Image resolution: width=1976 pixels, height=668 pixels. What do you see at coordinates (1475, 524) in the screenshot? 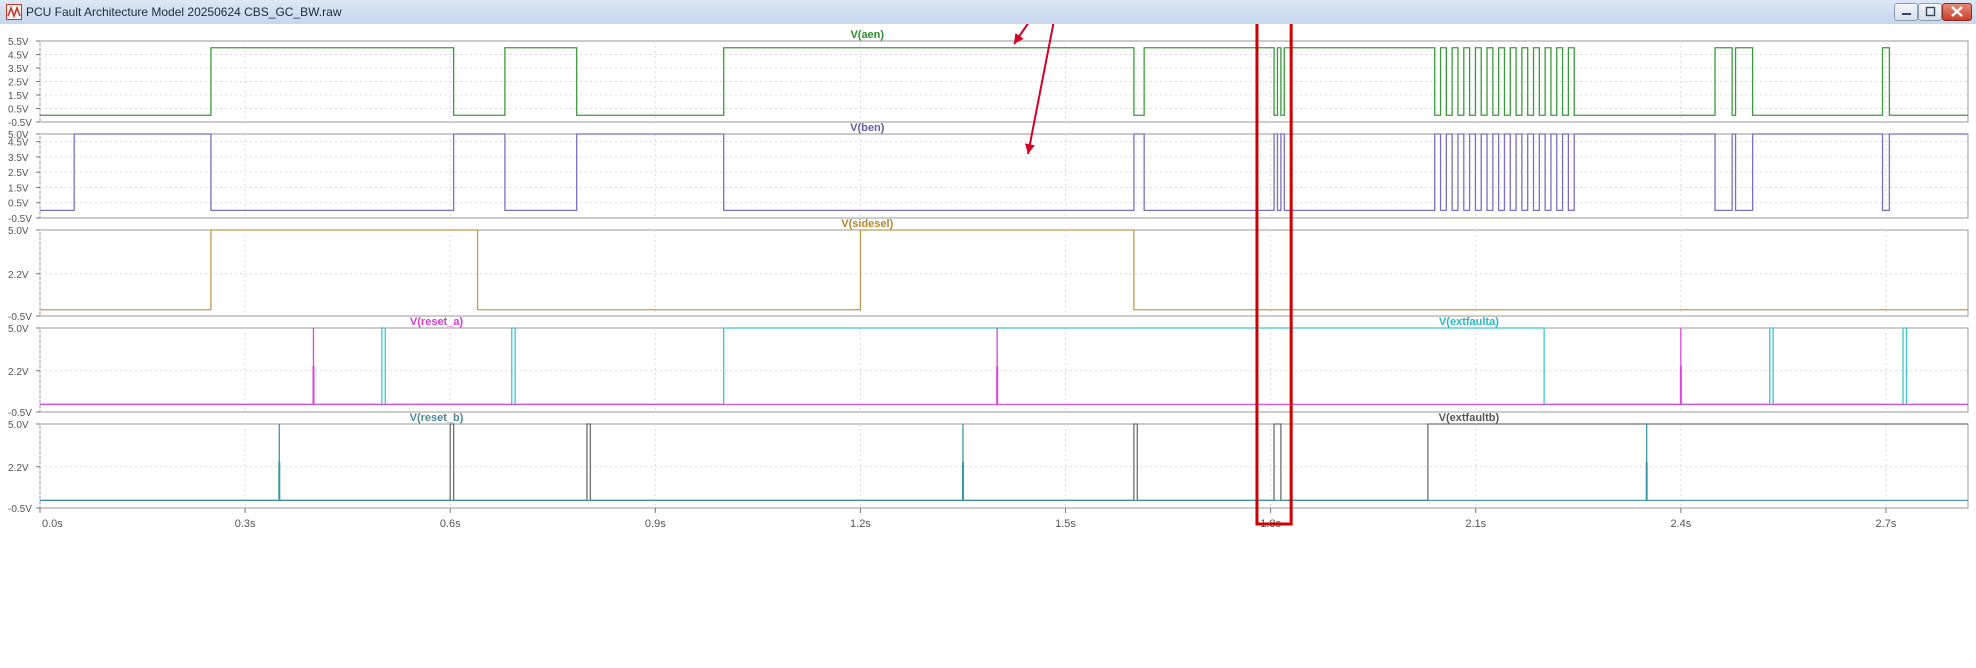
I see `x-tick-label: 2.1s` at bounding box center [1475, 524].